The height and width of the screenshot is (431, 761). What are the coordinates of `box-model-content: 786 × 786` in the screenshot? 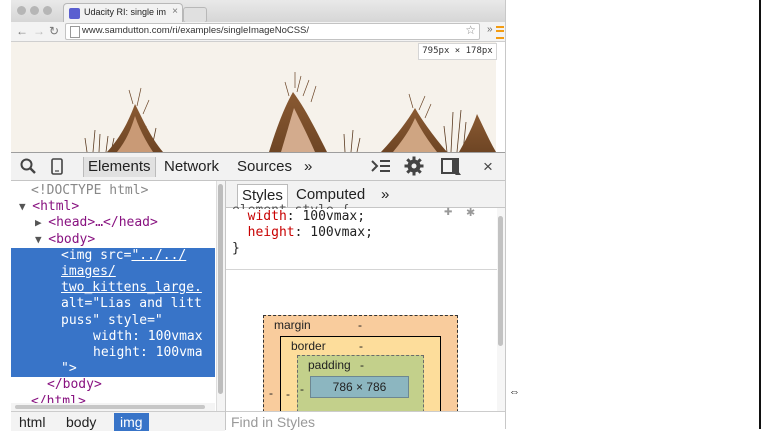 It's located at (359, 387).